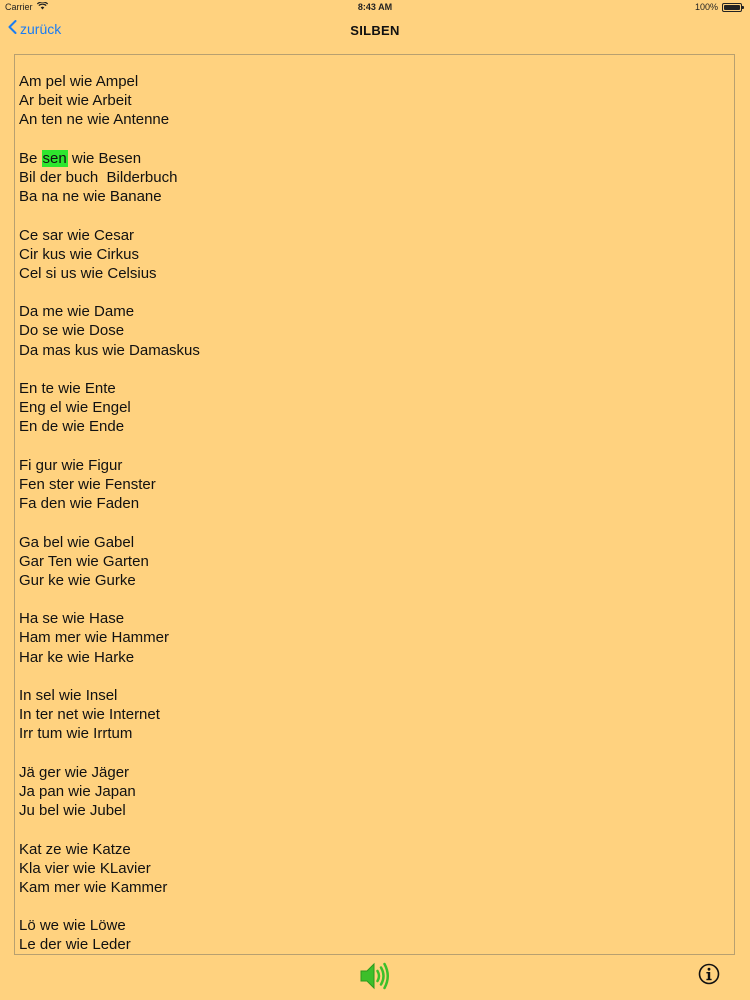  I want to click on battery-icon, so click(733, 7).